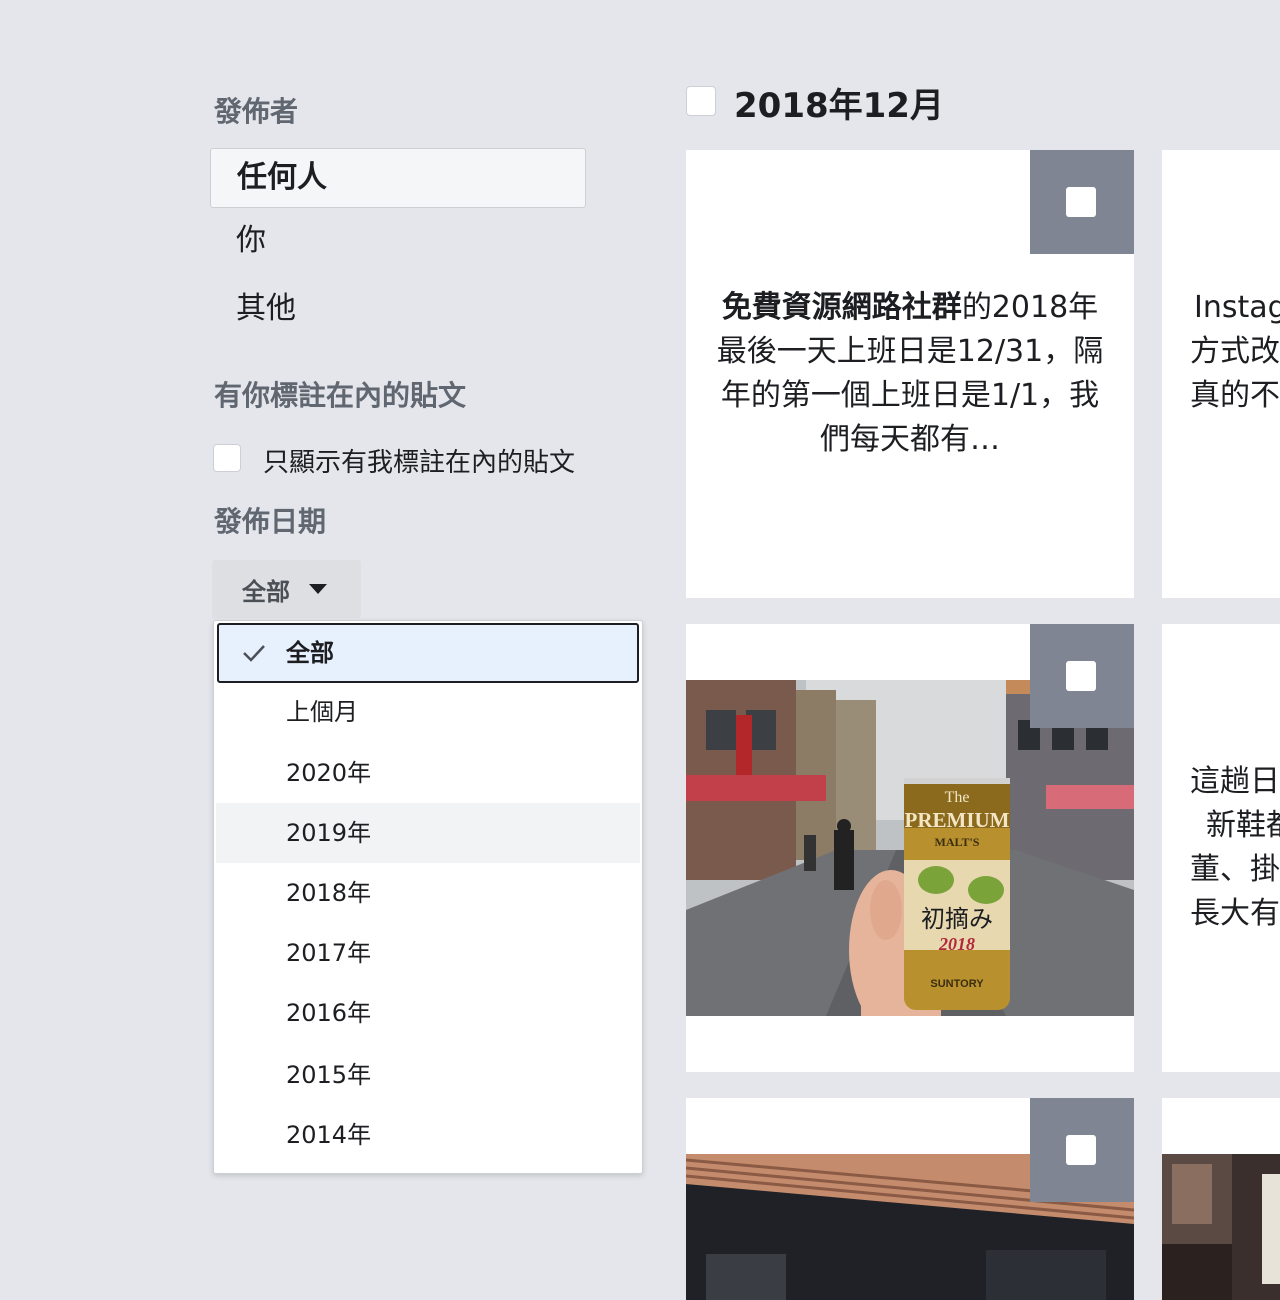 The height and width of the screenshot is (1300, 1280). I want to click on date-option-2014: 2014年, so click(428, 1135).